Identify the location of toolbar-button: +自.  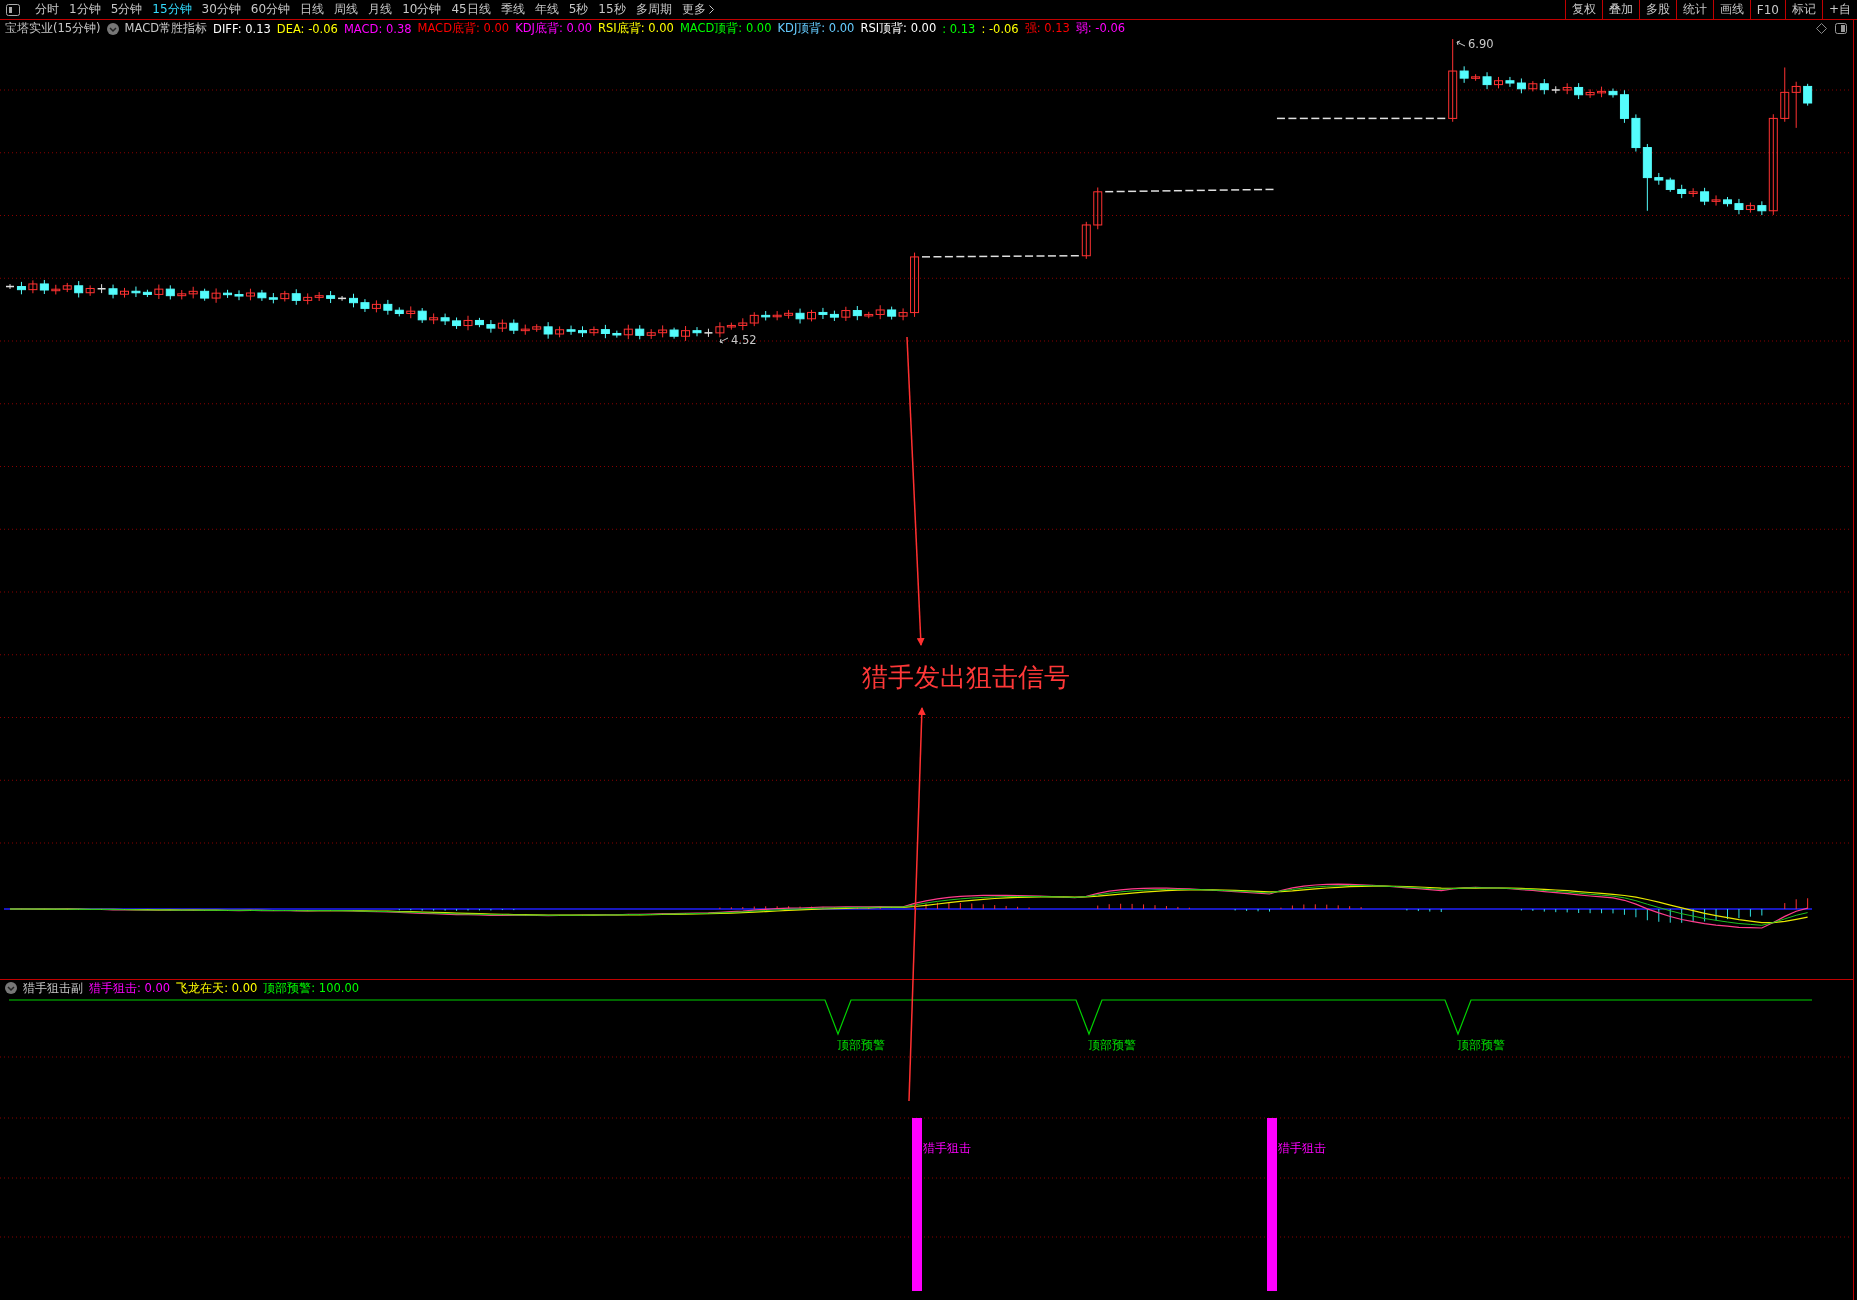
(1839, 9).